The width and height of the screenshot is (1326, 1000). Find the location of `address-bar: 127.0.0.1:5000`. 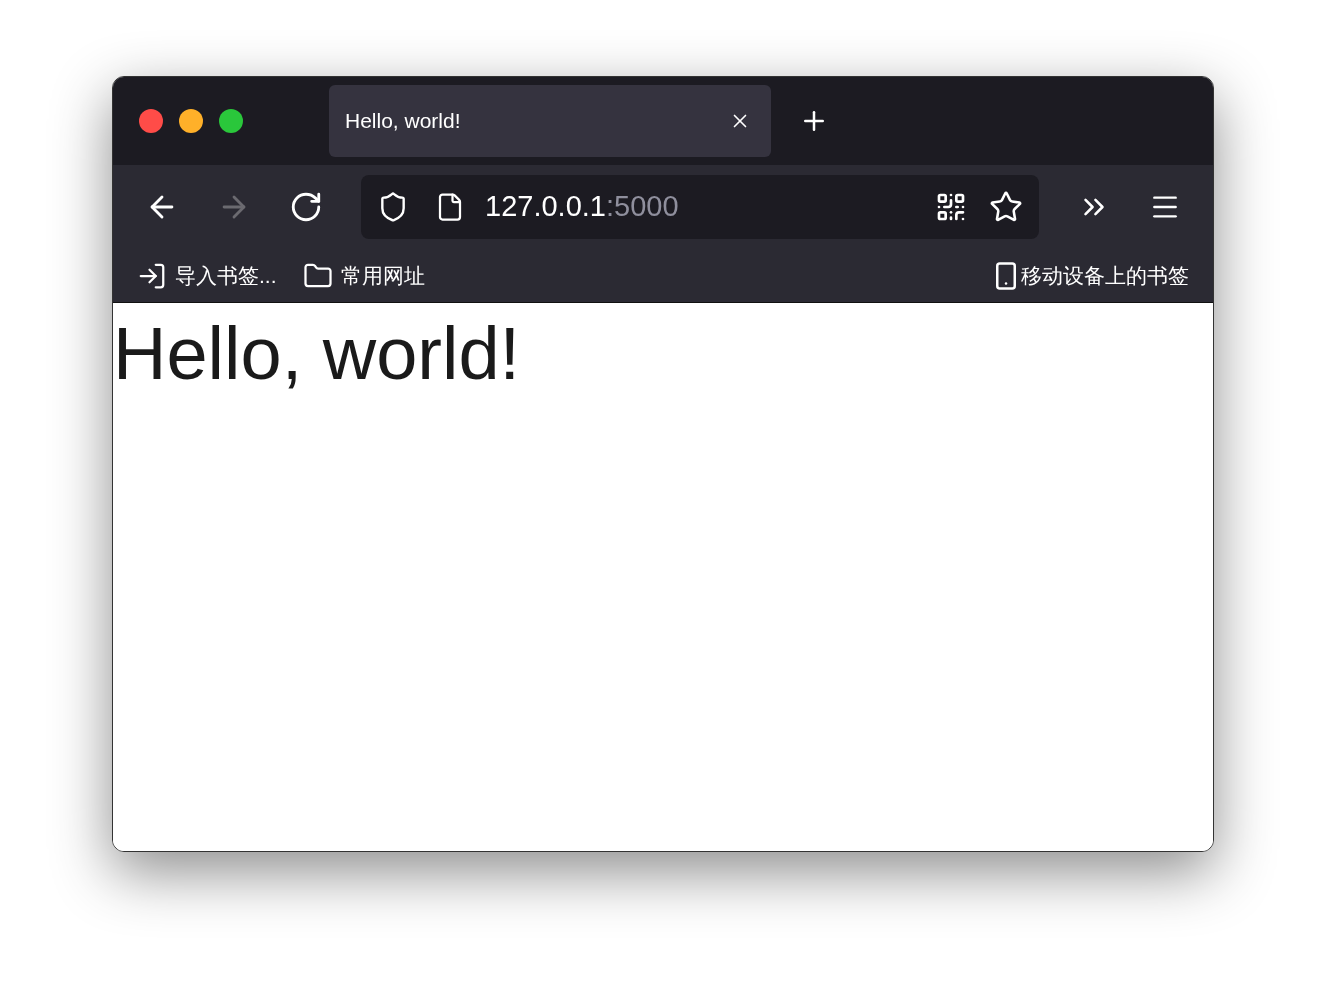

address-bar: 127.0.0.1:5000 is located at coordinates (700, 207).